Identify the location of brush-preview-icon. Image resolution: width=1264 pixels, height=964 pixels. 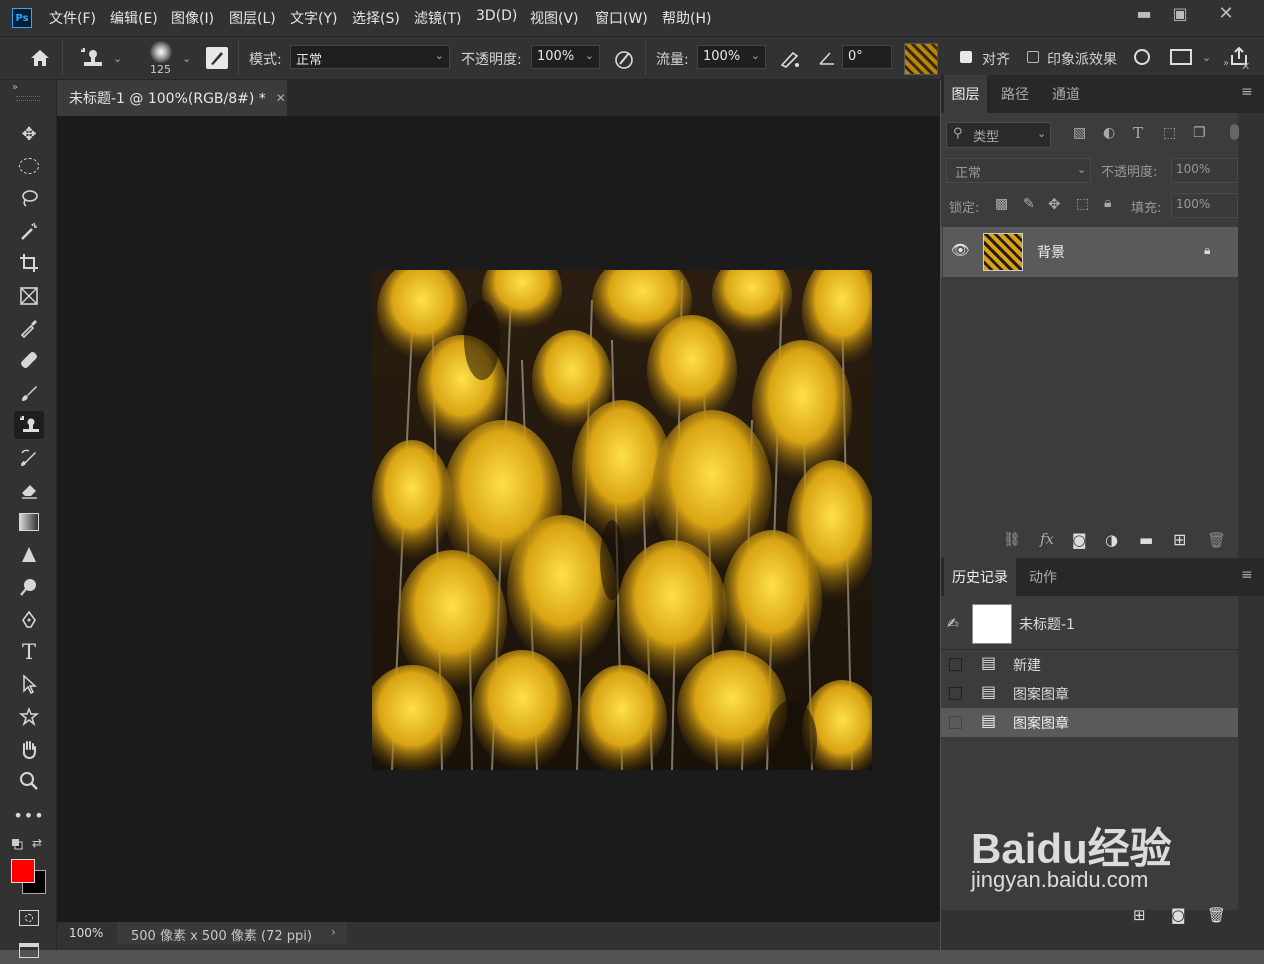
(161, 52).